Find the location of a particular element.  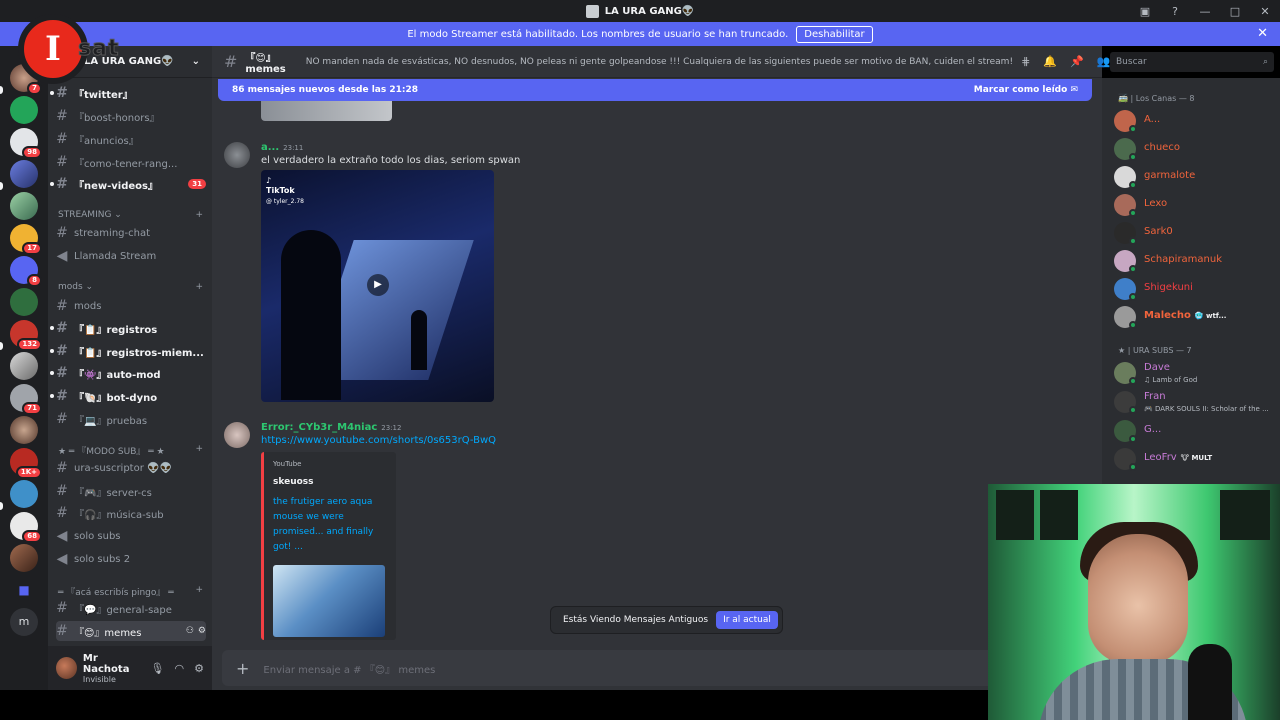

category-modo-sub: ★ ═ 『MODO SUB』 ═ ★ + is located at coordinates (130, 450).